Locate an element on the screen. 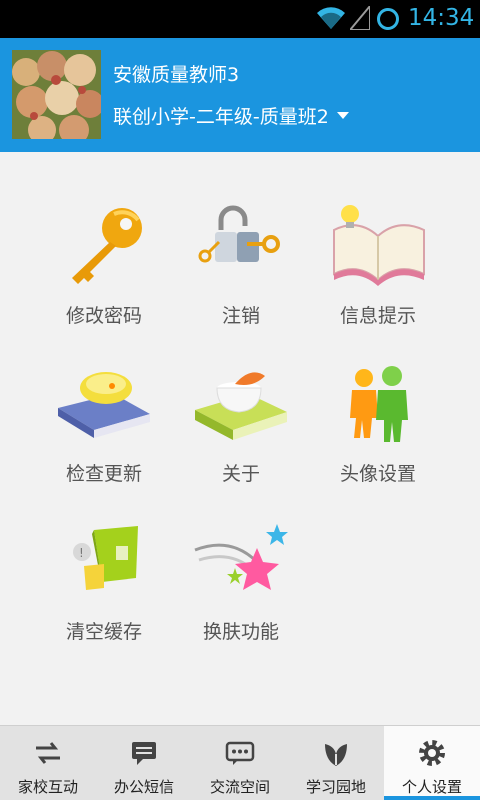 This screenshot has width=480, height=800. menu-item-theme: 换肤功能 is located at coordinates (241, 586).